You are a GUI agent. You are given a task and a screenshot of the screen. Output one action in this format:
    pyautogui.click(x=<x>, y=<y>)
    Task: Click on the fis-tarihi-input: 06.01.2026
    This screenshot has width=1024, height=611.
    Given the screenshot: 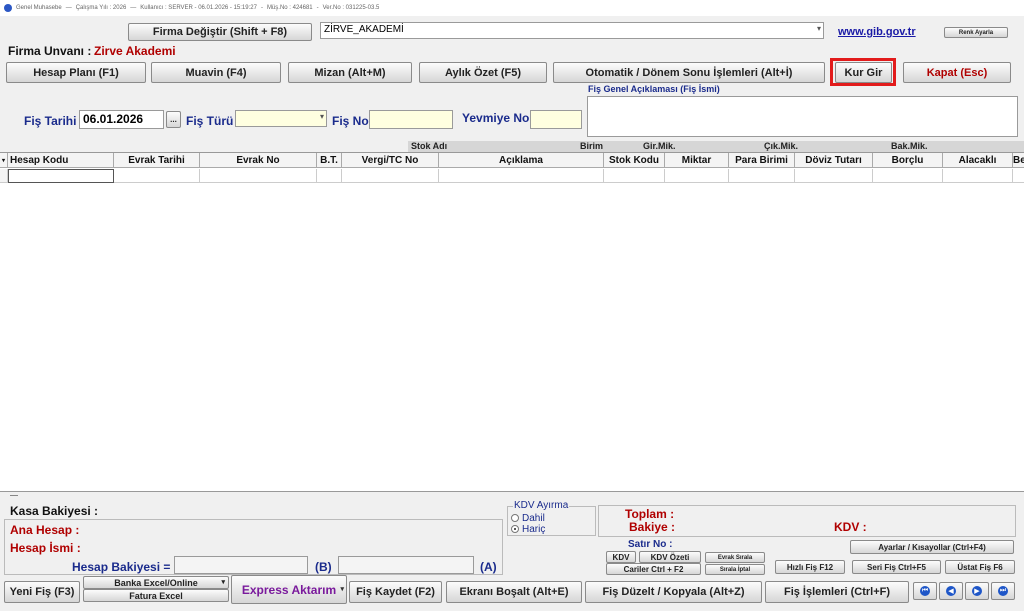 What is the action you would take?
    pyautogui.click(x=121, y=119)
    